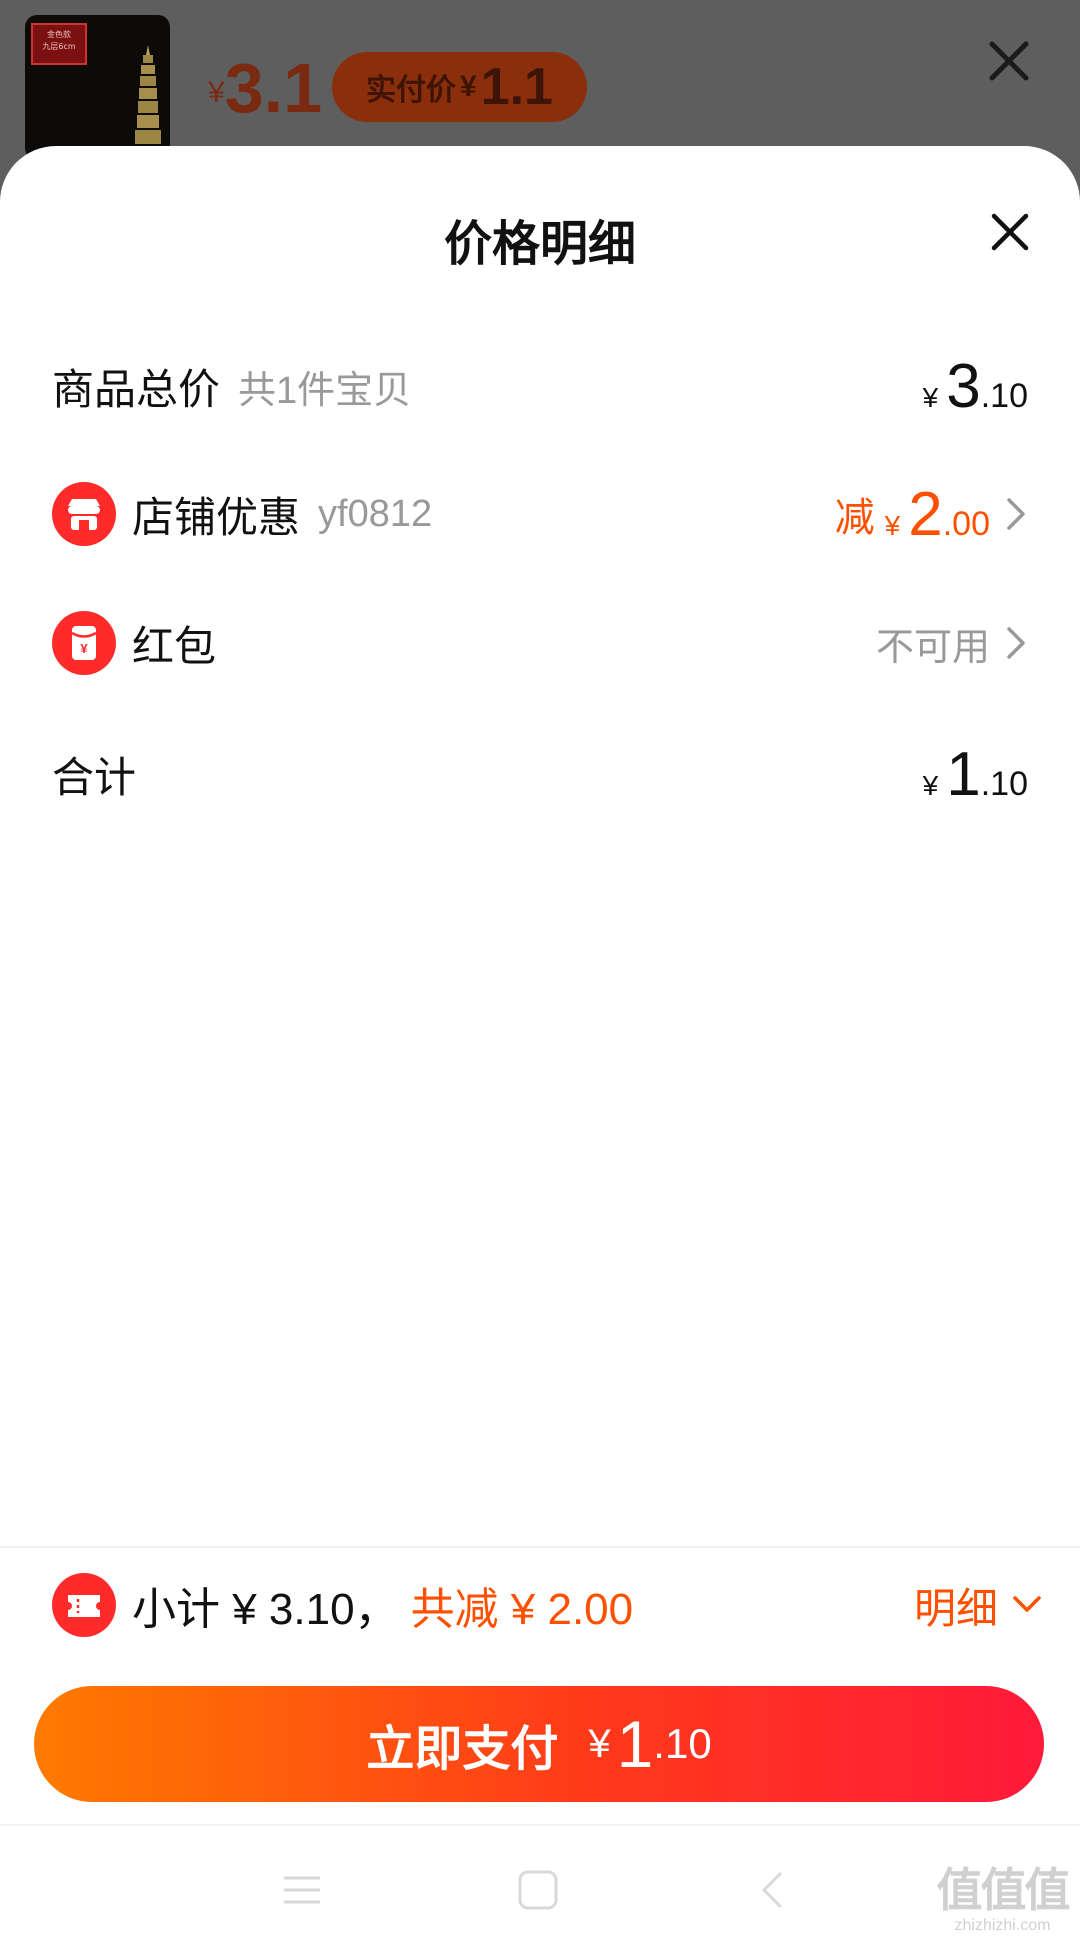  What do you see at coordinates (1003, 1890) in the screenshot?
I see `watermark-logo: 值值值` at bounding box center [1003, 1890].